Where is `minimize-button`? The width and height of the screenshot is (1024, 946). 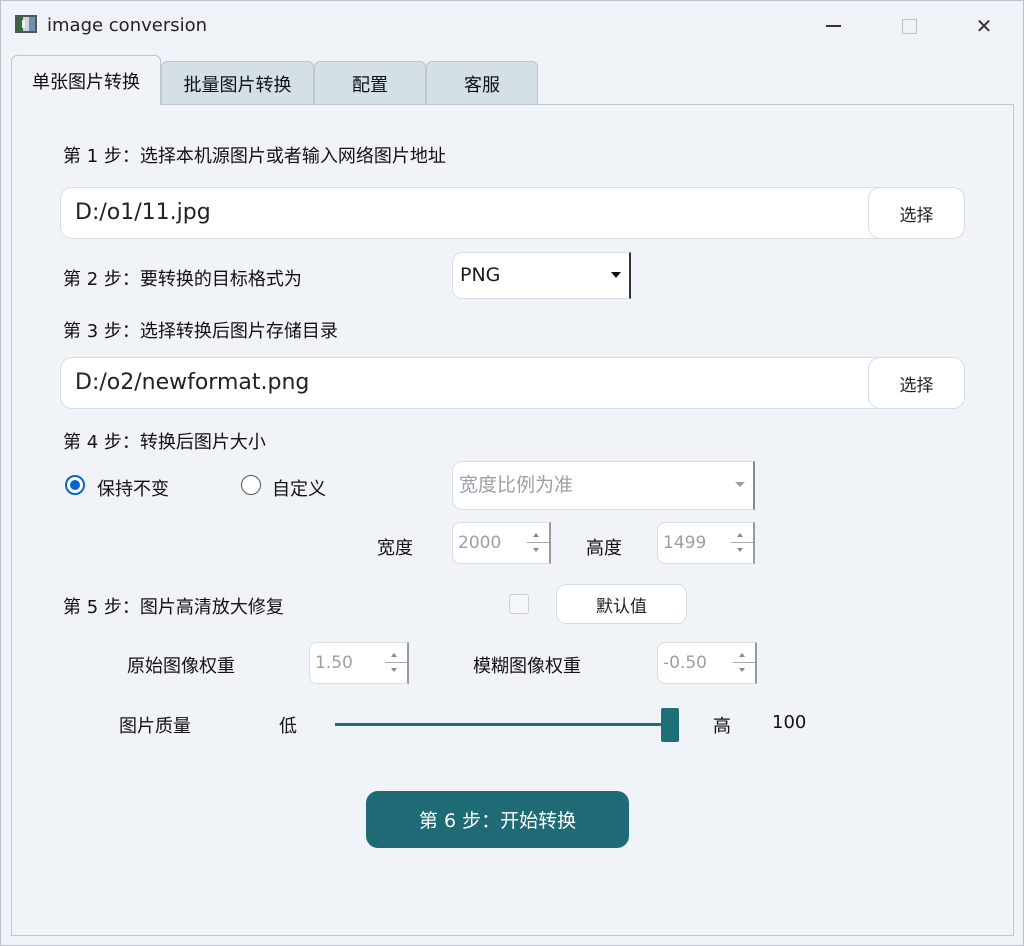 minimize-button is located at coordinates (833, 26).